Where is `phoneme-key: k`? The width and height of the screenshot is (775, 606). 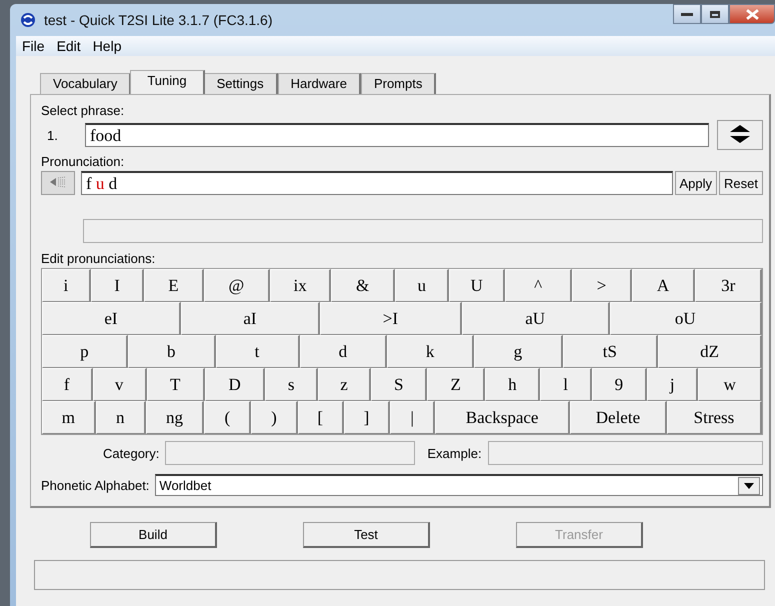
phoneme-key: k is located at coordinates (430, 351).